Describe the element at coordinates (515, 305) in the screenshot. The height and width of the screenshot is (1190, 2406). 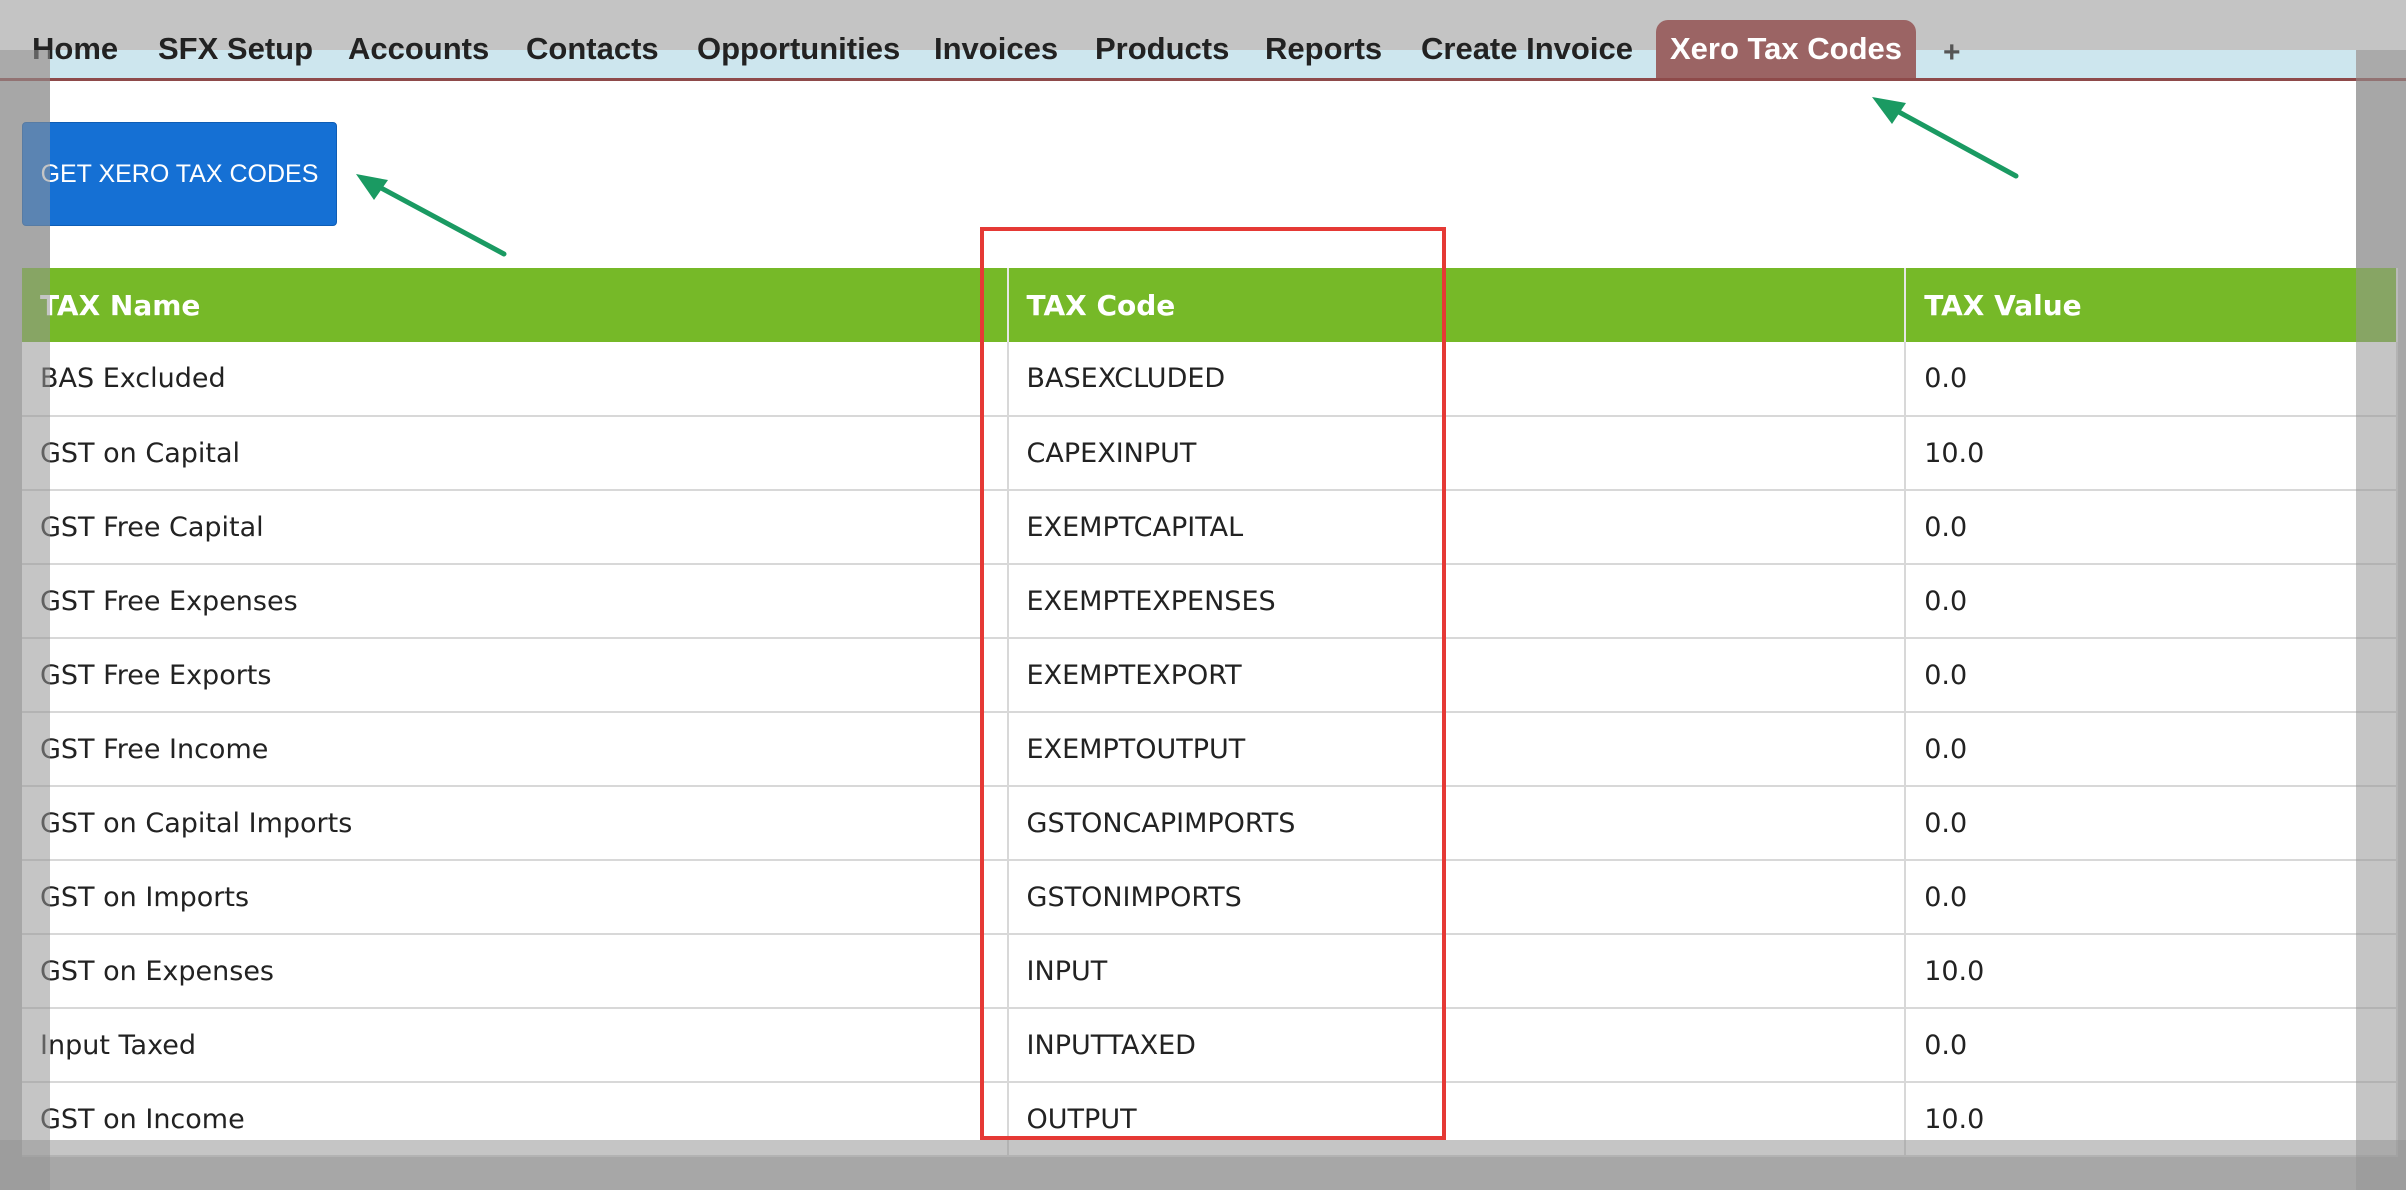
I see `header-tax-name: TAX Name` at that location.